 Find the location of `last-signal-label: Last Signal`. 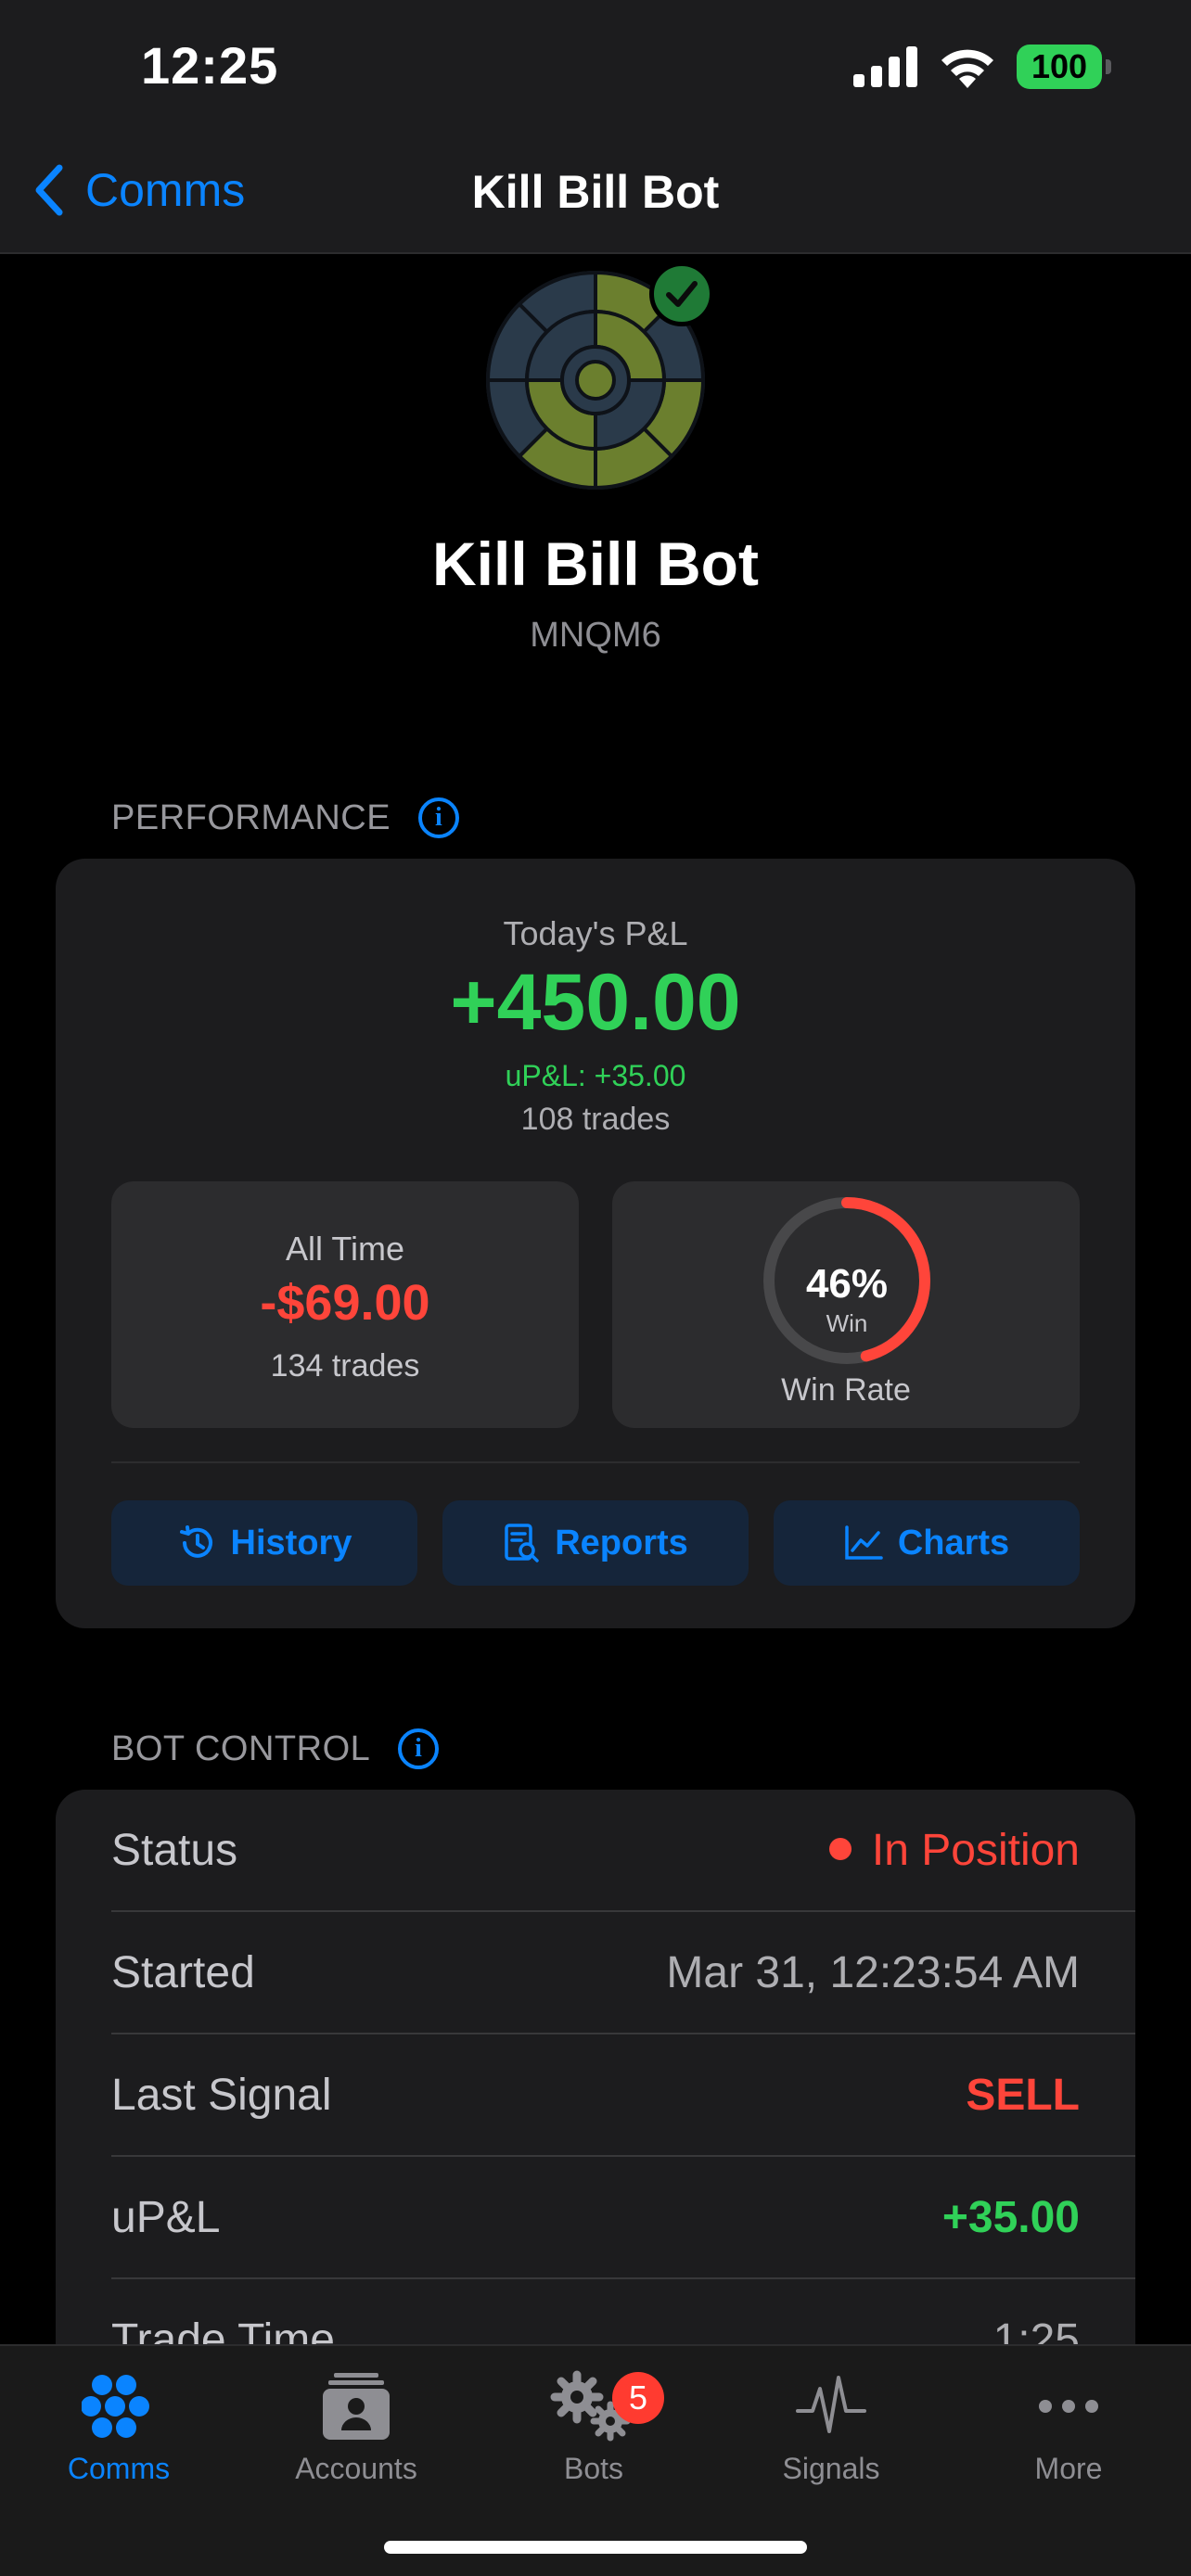

last-signal-label: Last Signal is located at coordinates (222, 2095).